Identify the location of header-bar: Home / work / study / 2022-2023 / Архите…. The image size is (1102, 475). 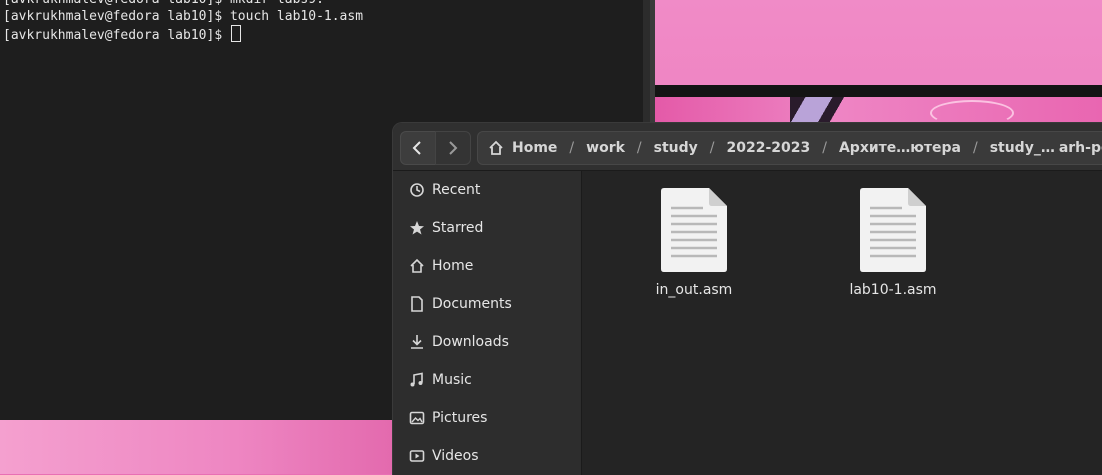
(747, 147).